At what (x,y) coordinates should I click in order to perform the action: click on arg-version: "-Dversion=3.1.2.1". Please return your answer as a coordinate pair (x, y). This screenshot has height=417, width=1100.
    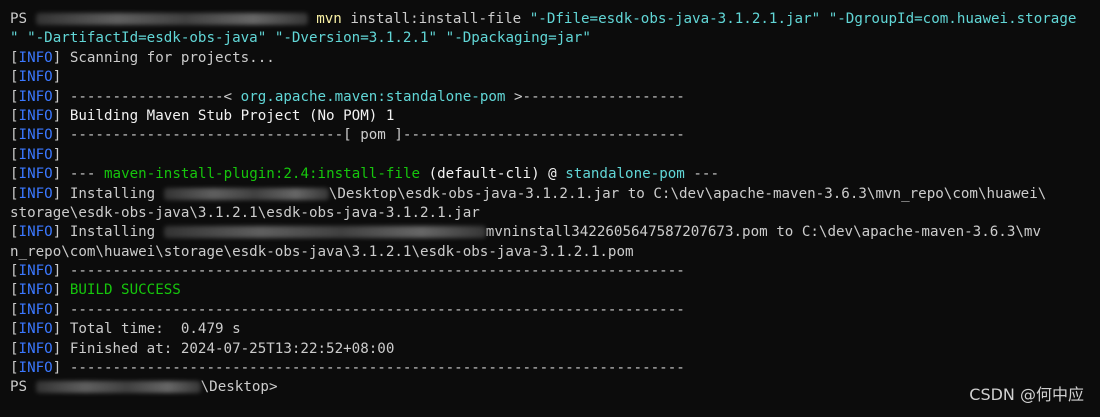
    Looking at the image, I should click on (356, 38).